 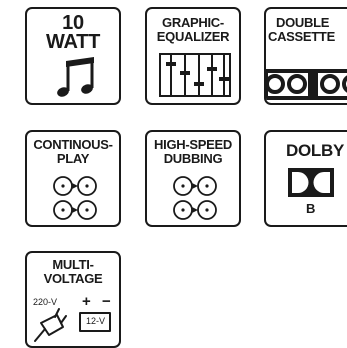 What do you see at coordinates (311, 208) in the screenshot?
I see `dolby-type-letter: B` at bounding box center [311, 208].